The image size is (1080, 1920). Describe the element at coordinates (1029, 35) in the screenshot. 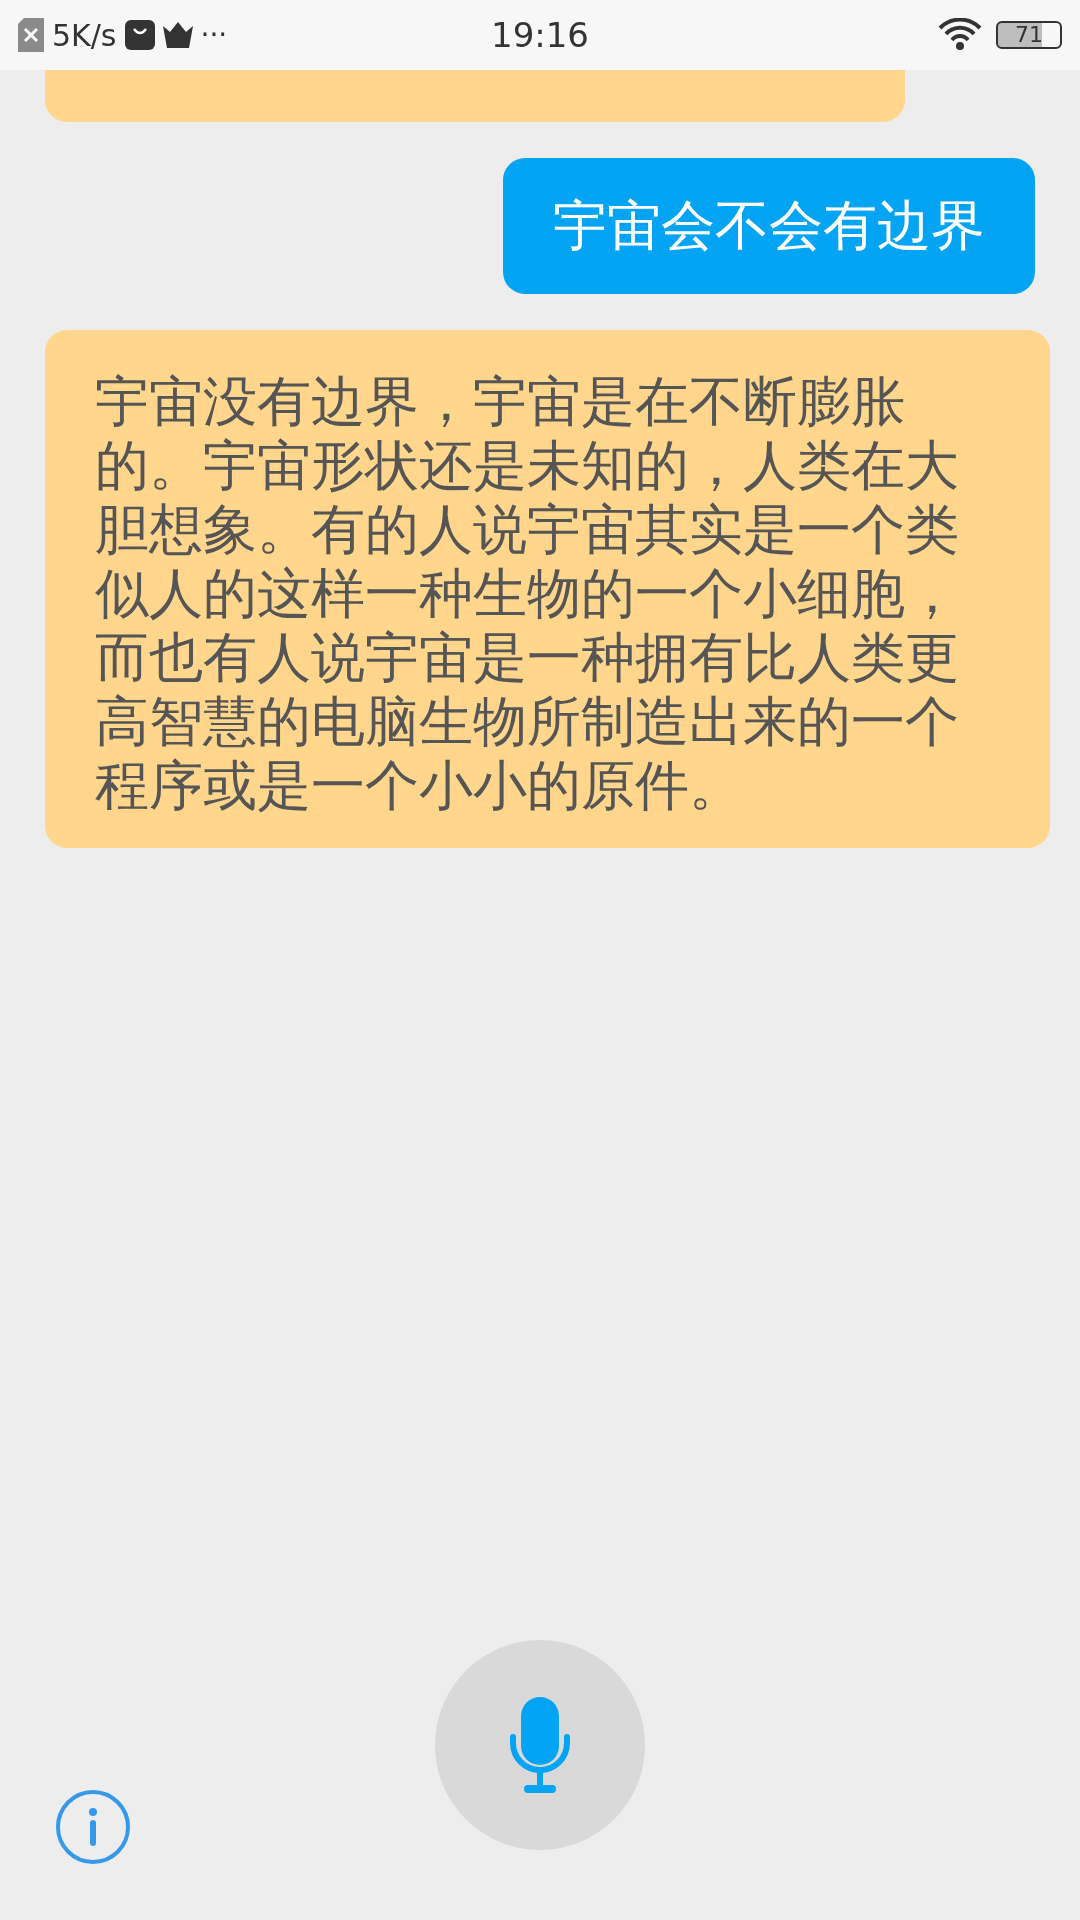

I see `battery-indicator: 71` at that location.